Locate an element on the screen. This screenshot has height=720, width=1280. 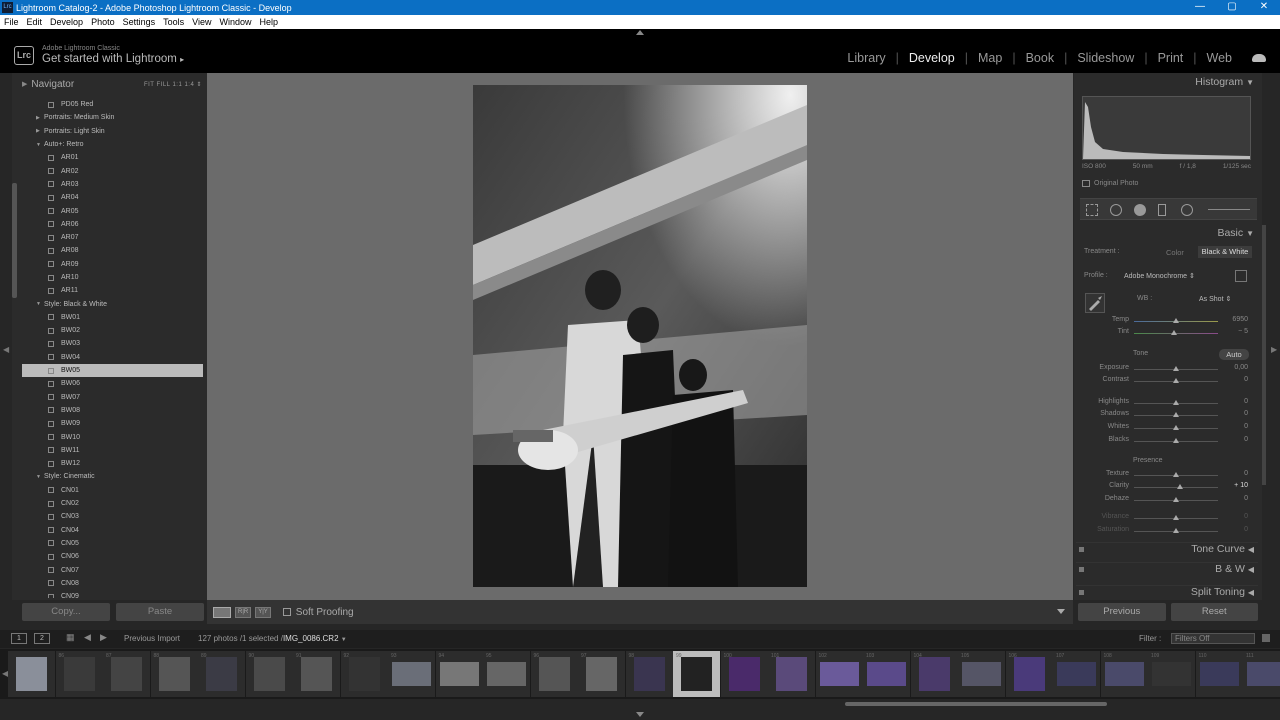
preset-item: PD05 Red is located at coordinates (112, 104).